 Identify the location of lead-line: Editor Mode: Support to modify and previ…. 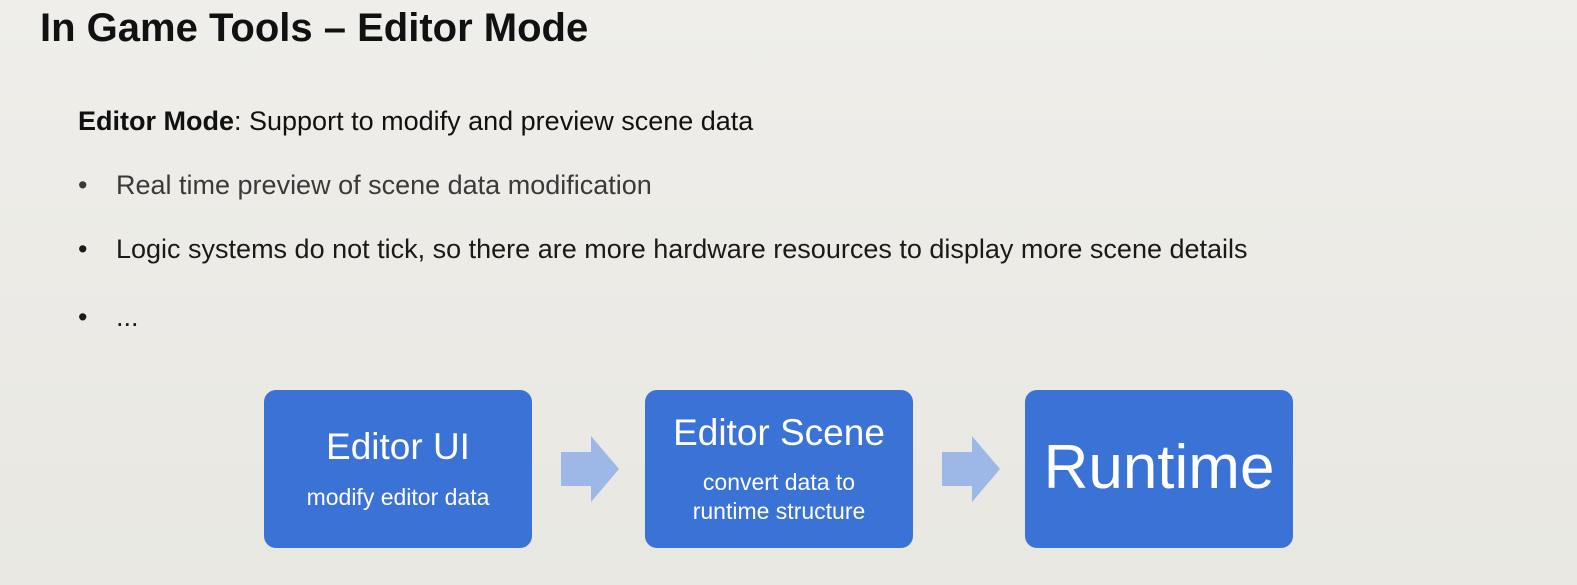
(415, 121).